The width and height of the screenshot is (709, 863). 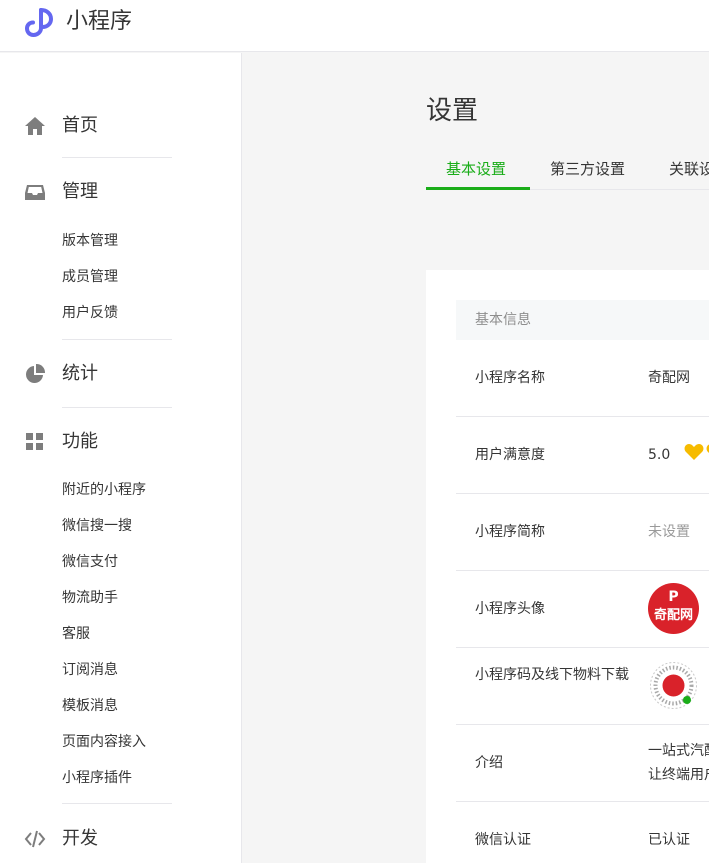 I want to click on sidebar-item-home: 首页, so click(x=61, y=126).